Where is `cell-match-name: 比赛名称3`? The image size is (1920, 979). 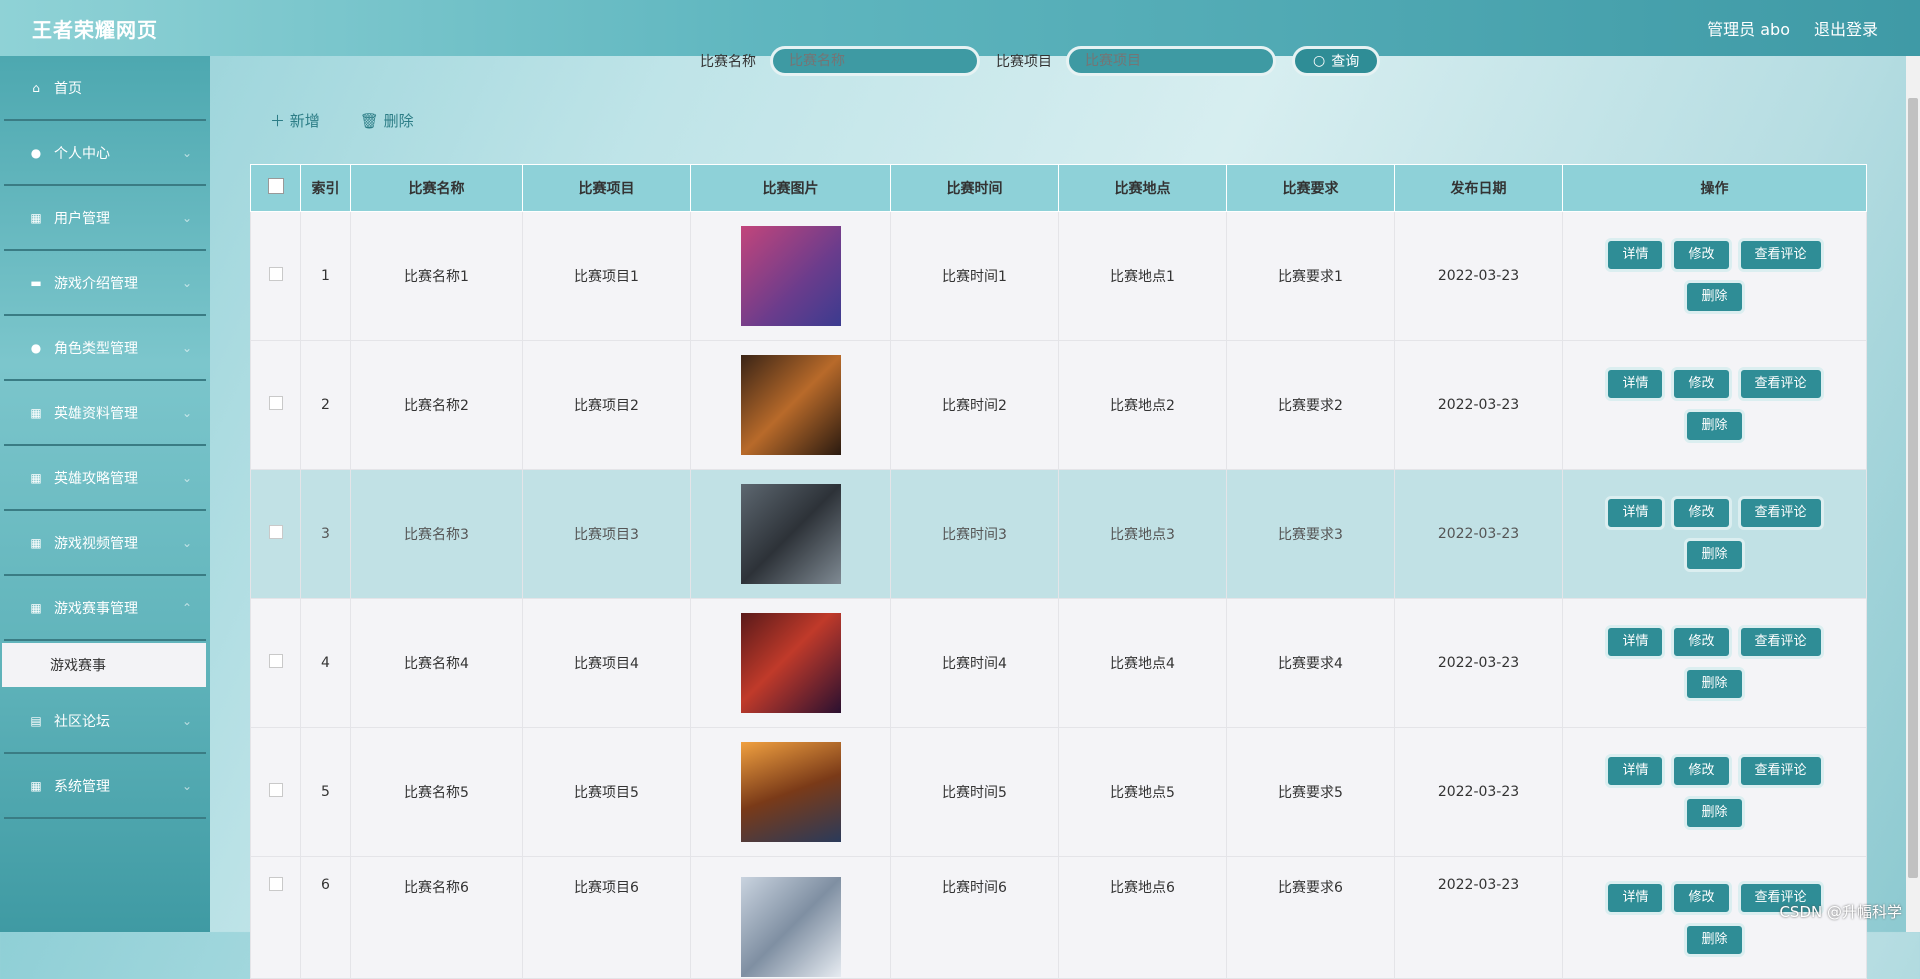
cell-match-name: 比赛名称3 is located at coordinates (436, 534).